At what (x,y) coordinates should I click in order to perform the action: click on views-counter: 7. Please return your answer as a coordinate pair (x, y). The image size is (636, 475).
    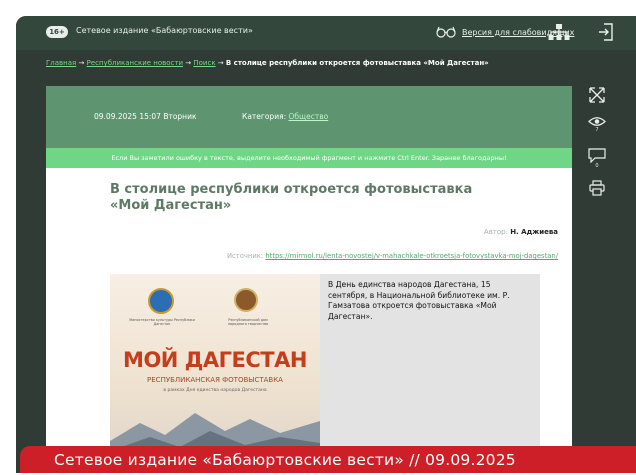
    Looking at the image, I should click on (597, 128).